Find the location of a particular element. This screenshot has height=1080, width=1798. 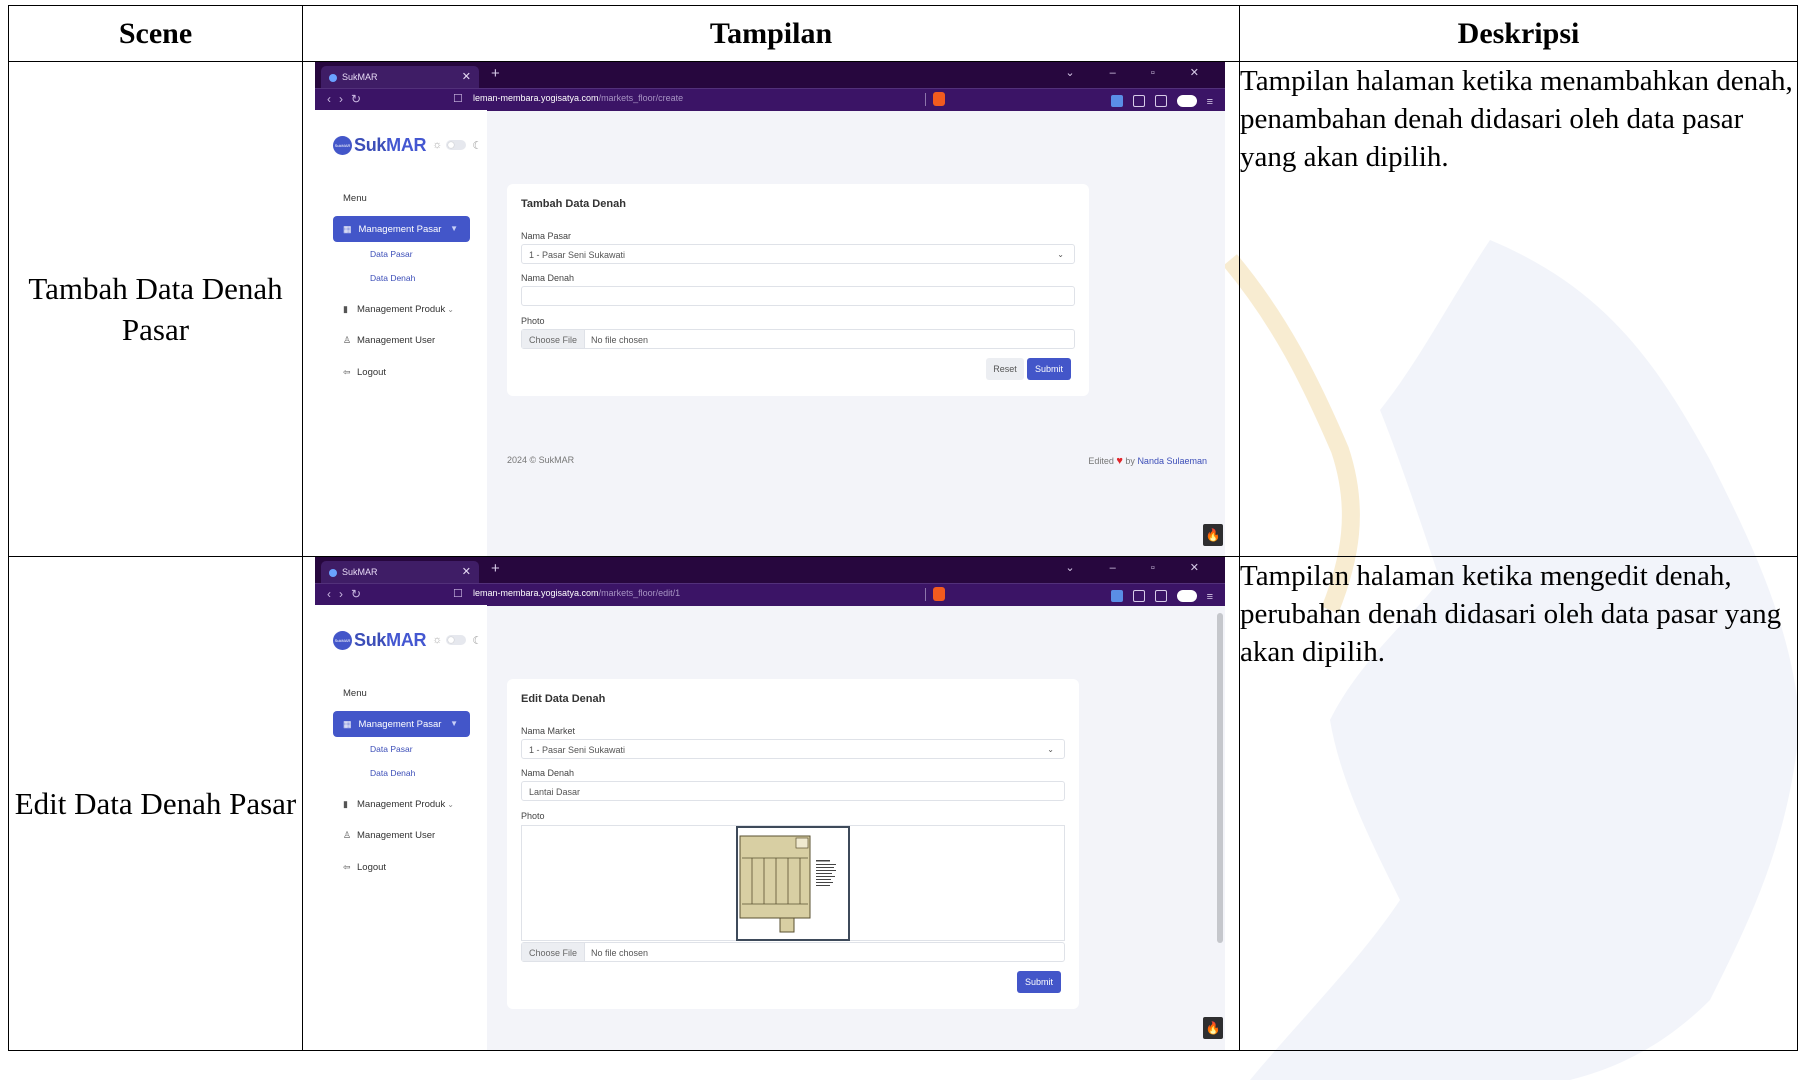

photo-label: Photo is located at coordinates (533, 816).